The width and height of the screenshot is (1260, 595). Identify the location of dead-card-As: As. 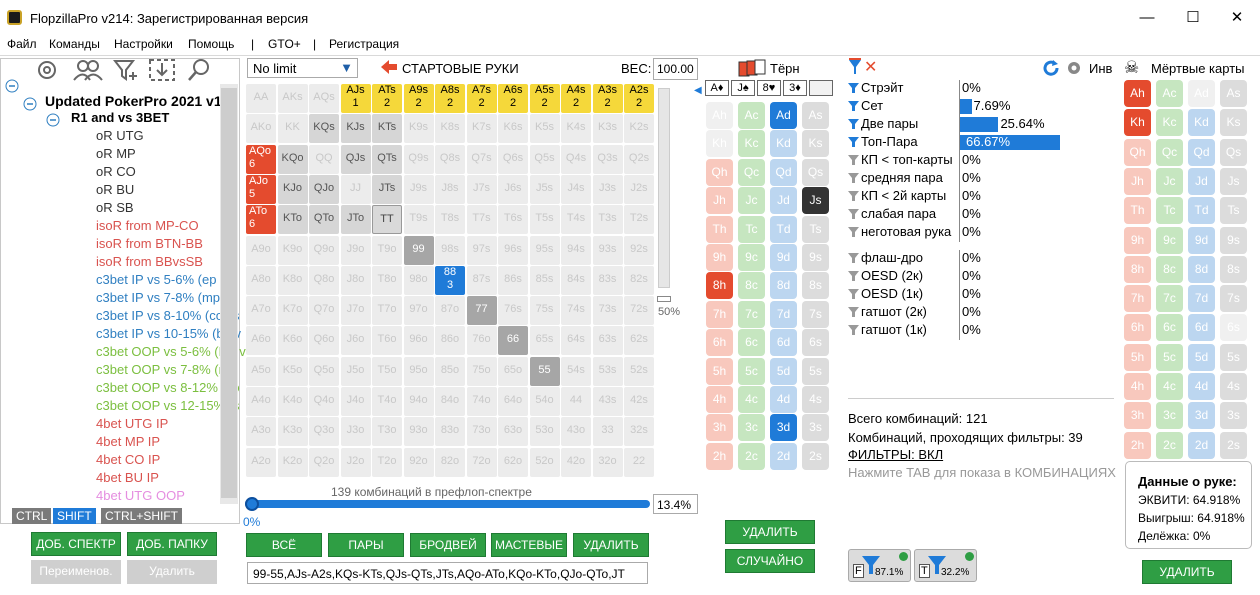
(1233, 93).